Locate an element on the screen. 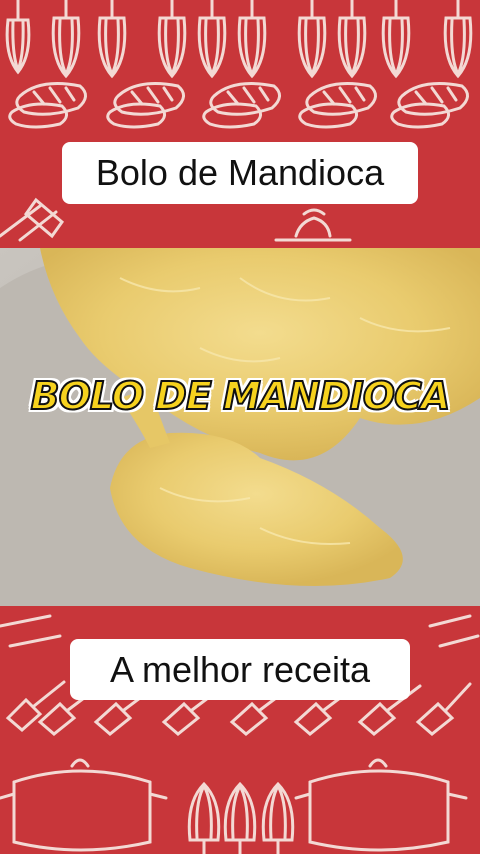  page-title: Bolo de Mandioca is located at coordinates (240, 172).